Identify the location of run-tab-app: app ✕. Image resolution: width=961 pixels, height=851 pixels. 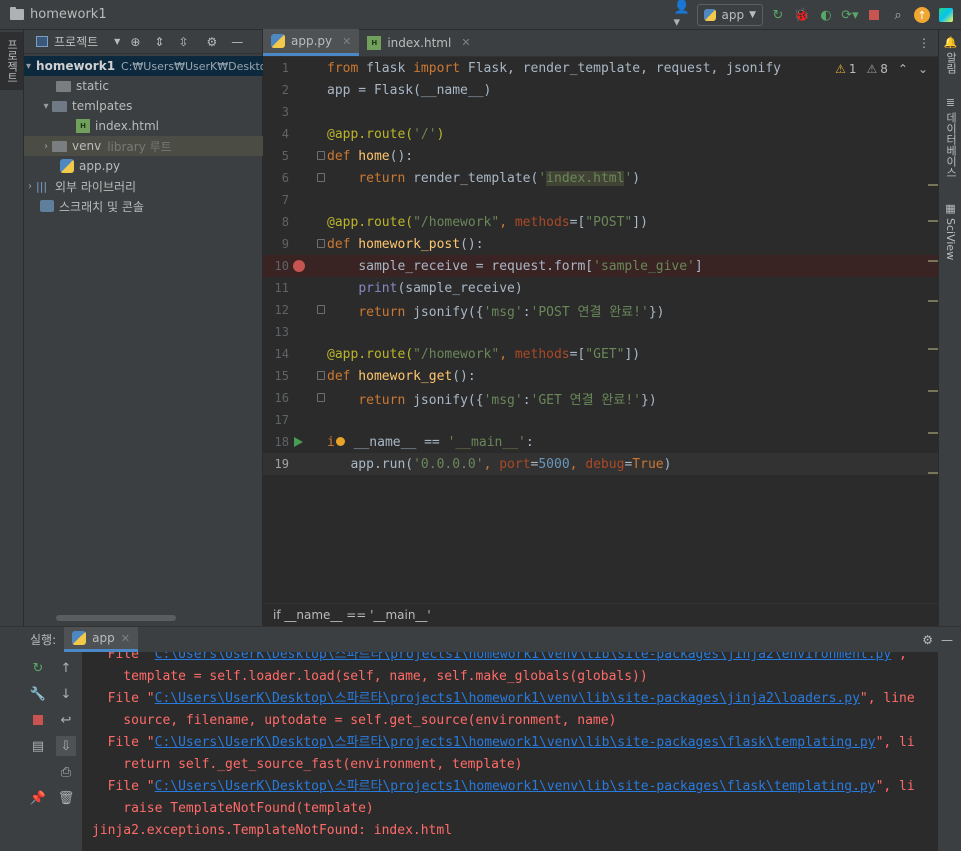
(101, 639).